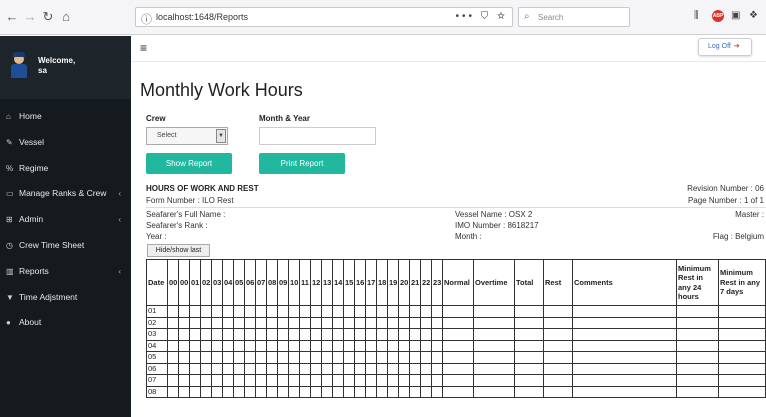 The height and width of the screenshot is (417, 766). What do you see at coordinates (65, 246) in the screenshot?
I see `sidebar-item-crew-time-sheet: ◷ Crew Time Sheet` at bounding box center [65, 246].